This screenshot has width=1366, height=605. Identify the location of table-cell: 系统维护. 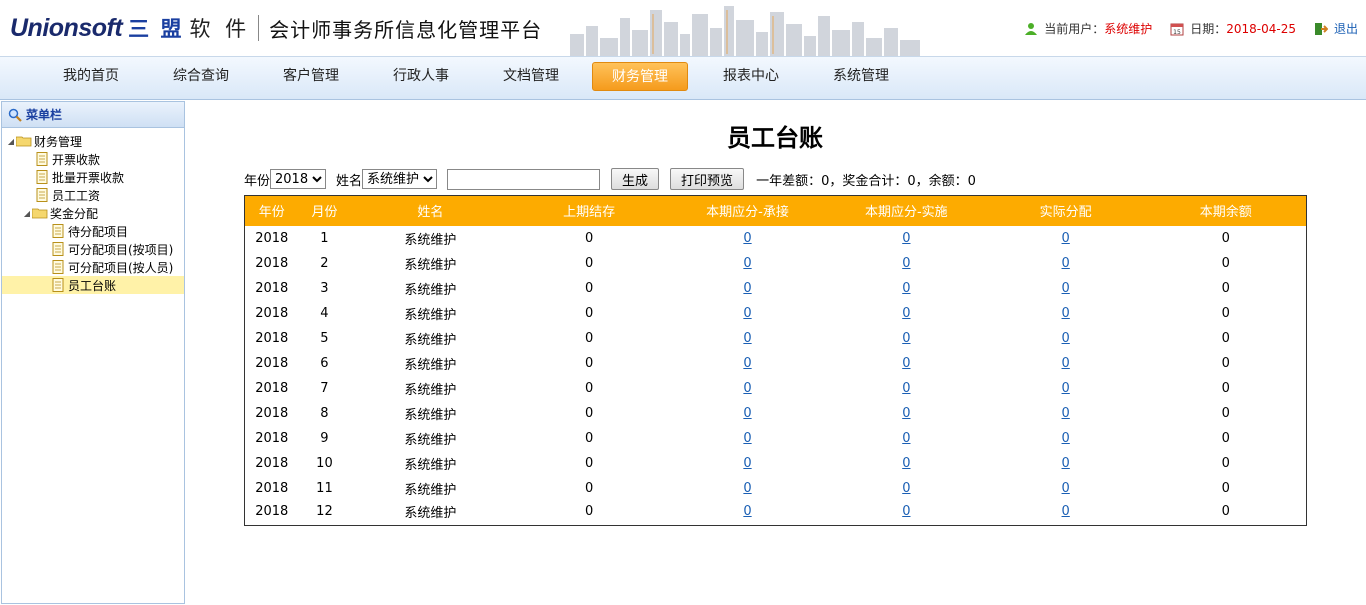
(430, 415).